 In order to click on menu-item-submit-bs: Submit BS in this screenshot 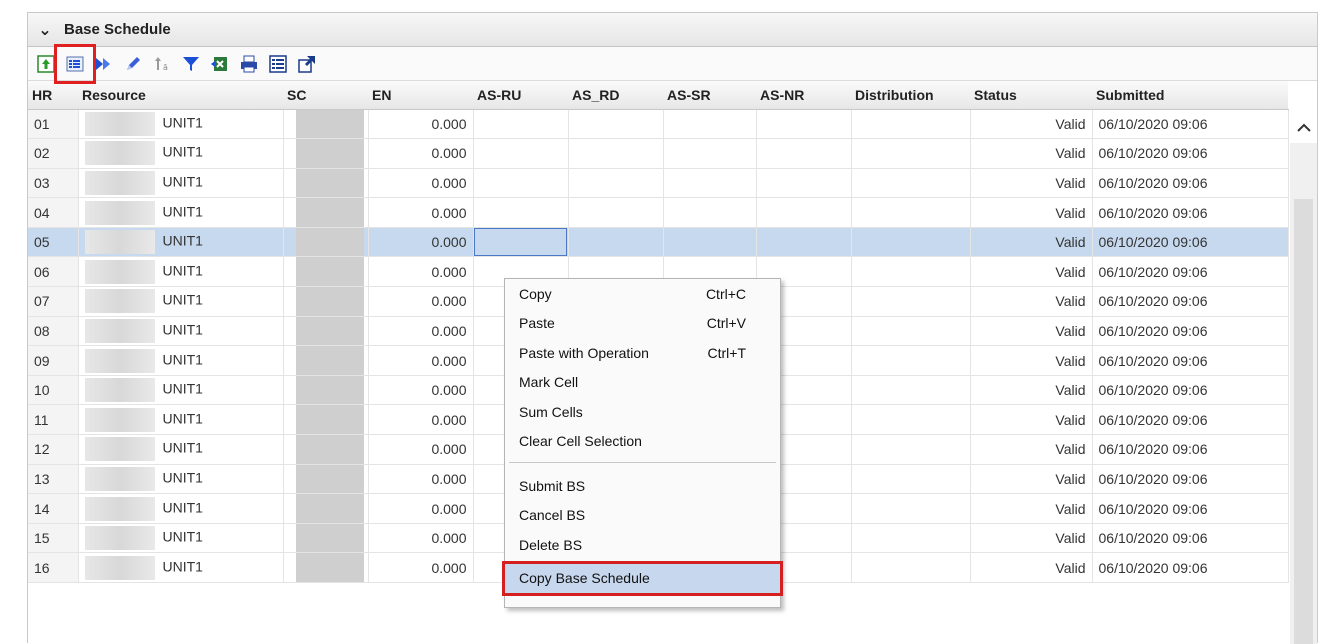, I will do `click(642, 486)`.